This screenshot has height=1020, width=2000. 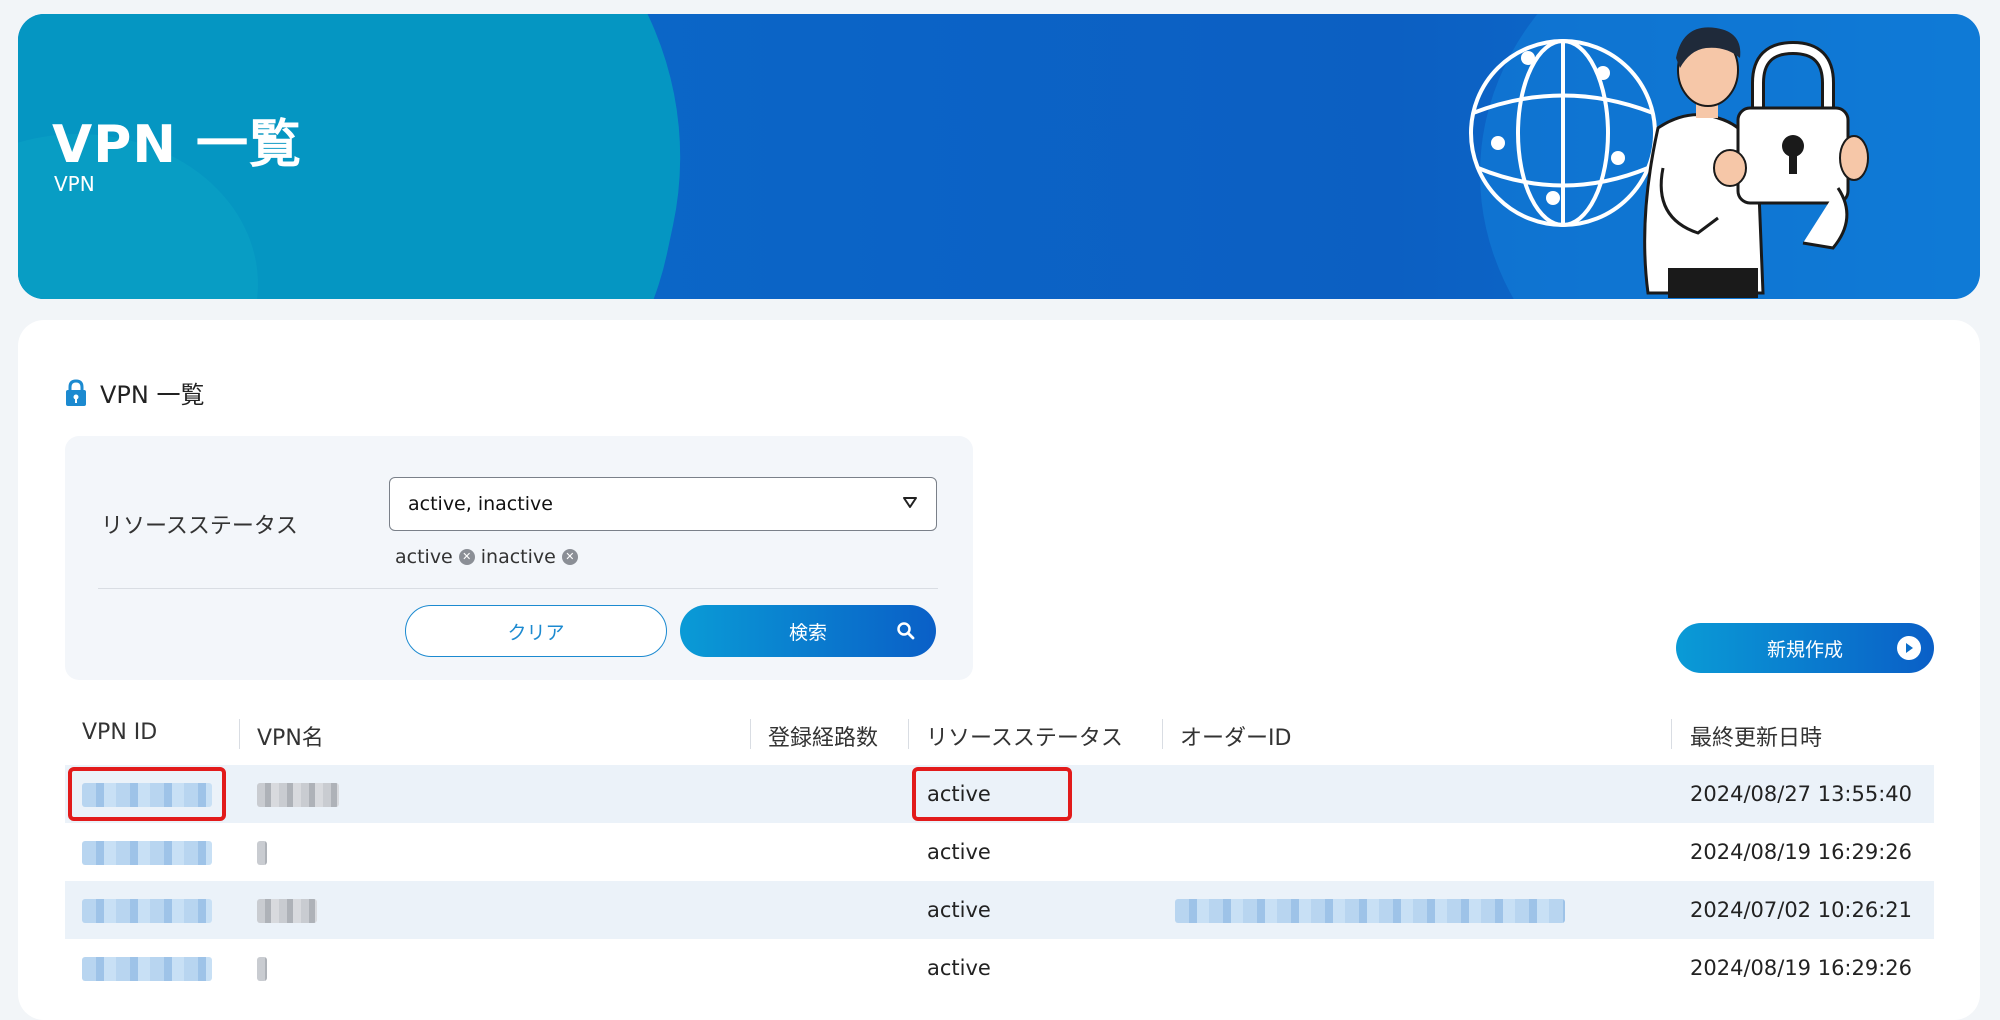 What do you see at coordinates (199, 526) in the screenshot?
I see `resource-status-label: リソースステータス` at bounding box center [199, 526].